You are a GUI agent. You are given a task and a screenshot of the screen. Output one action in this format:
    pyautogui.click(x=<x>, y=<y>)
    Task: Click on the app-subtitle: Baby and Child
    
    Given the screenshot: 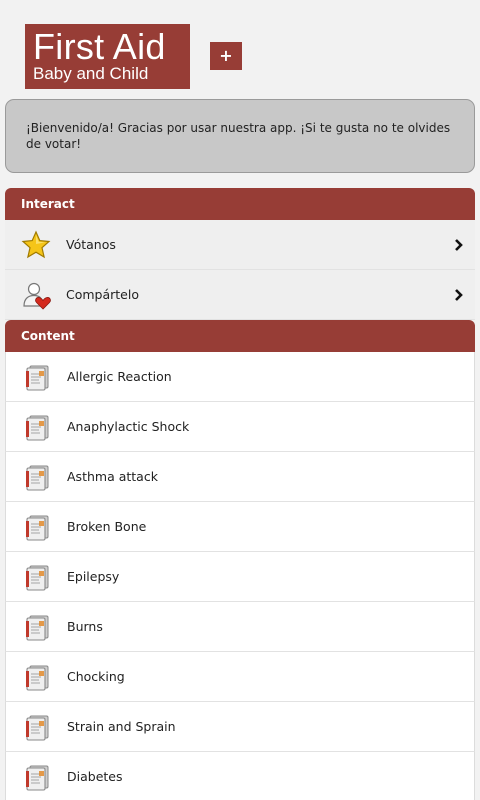 What is the action you would take?
    pyautogui.click(x=91, y=73)
    